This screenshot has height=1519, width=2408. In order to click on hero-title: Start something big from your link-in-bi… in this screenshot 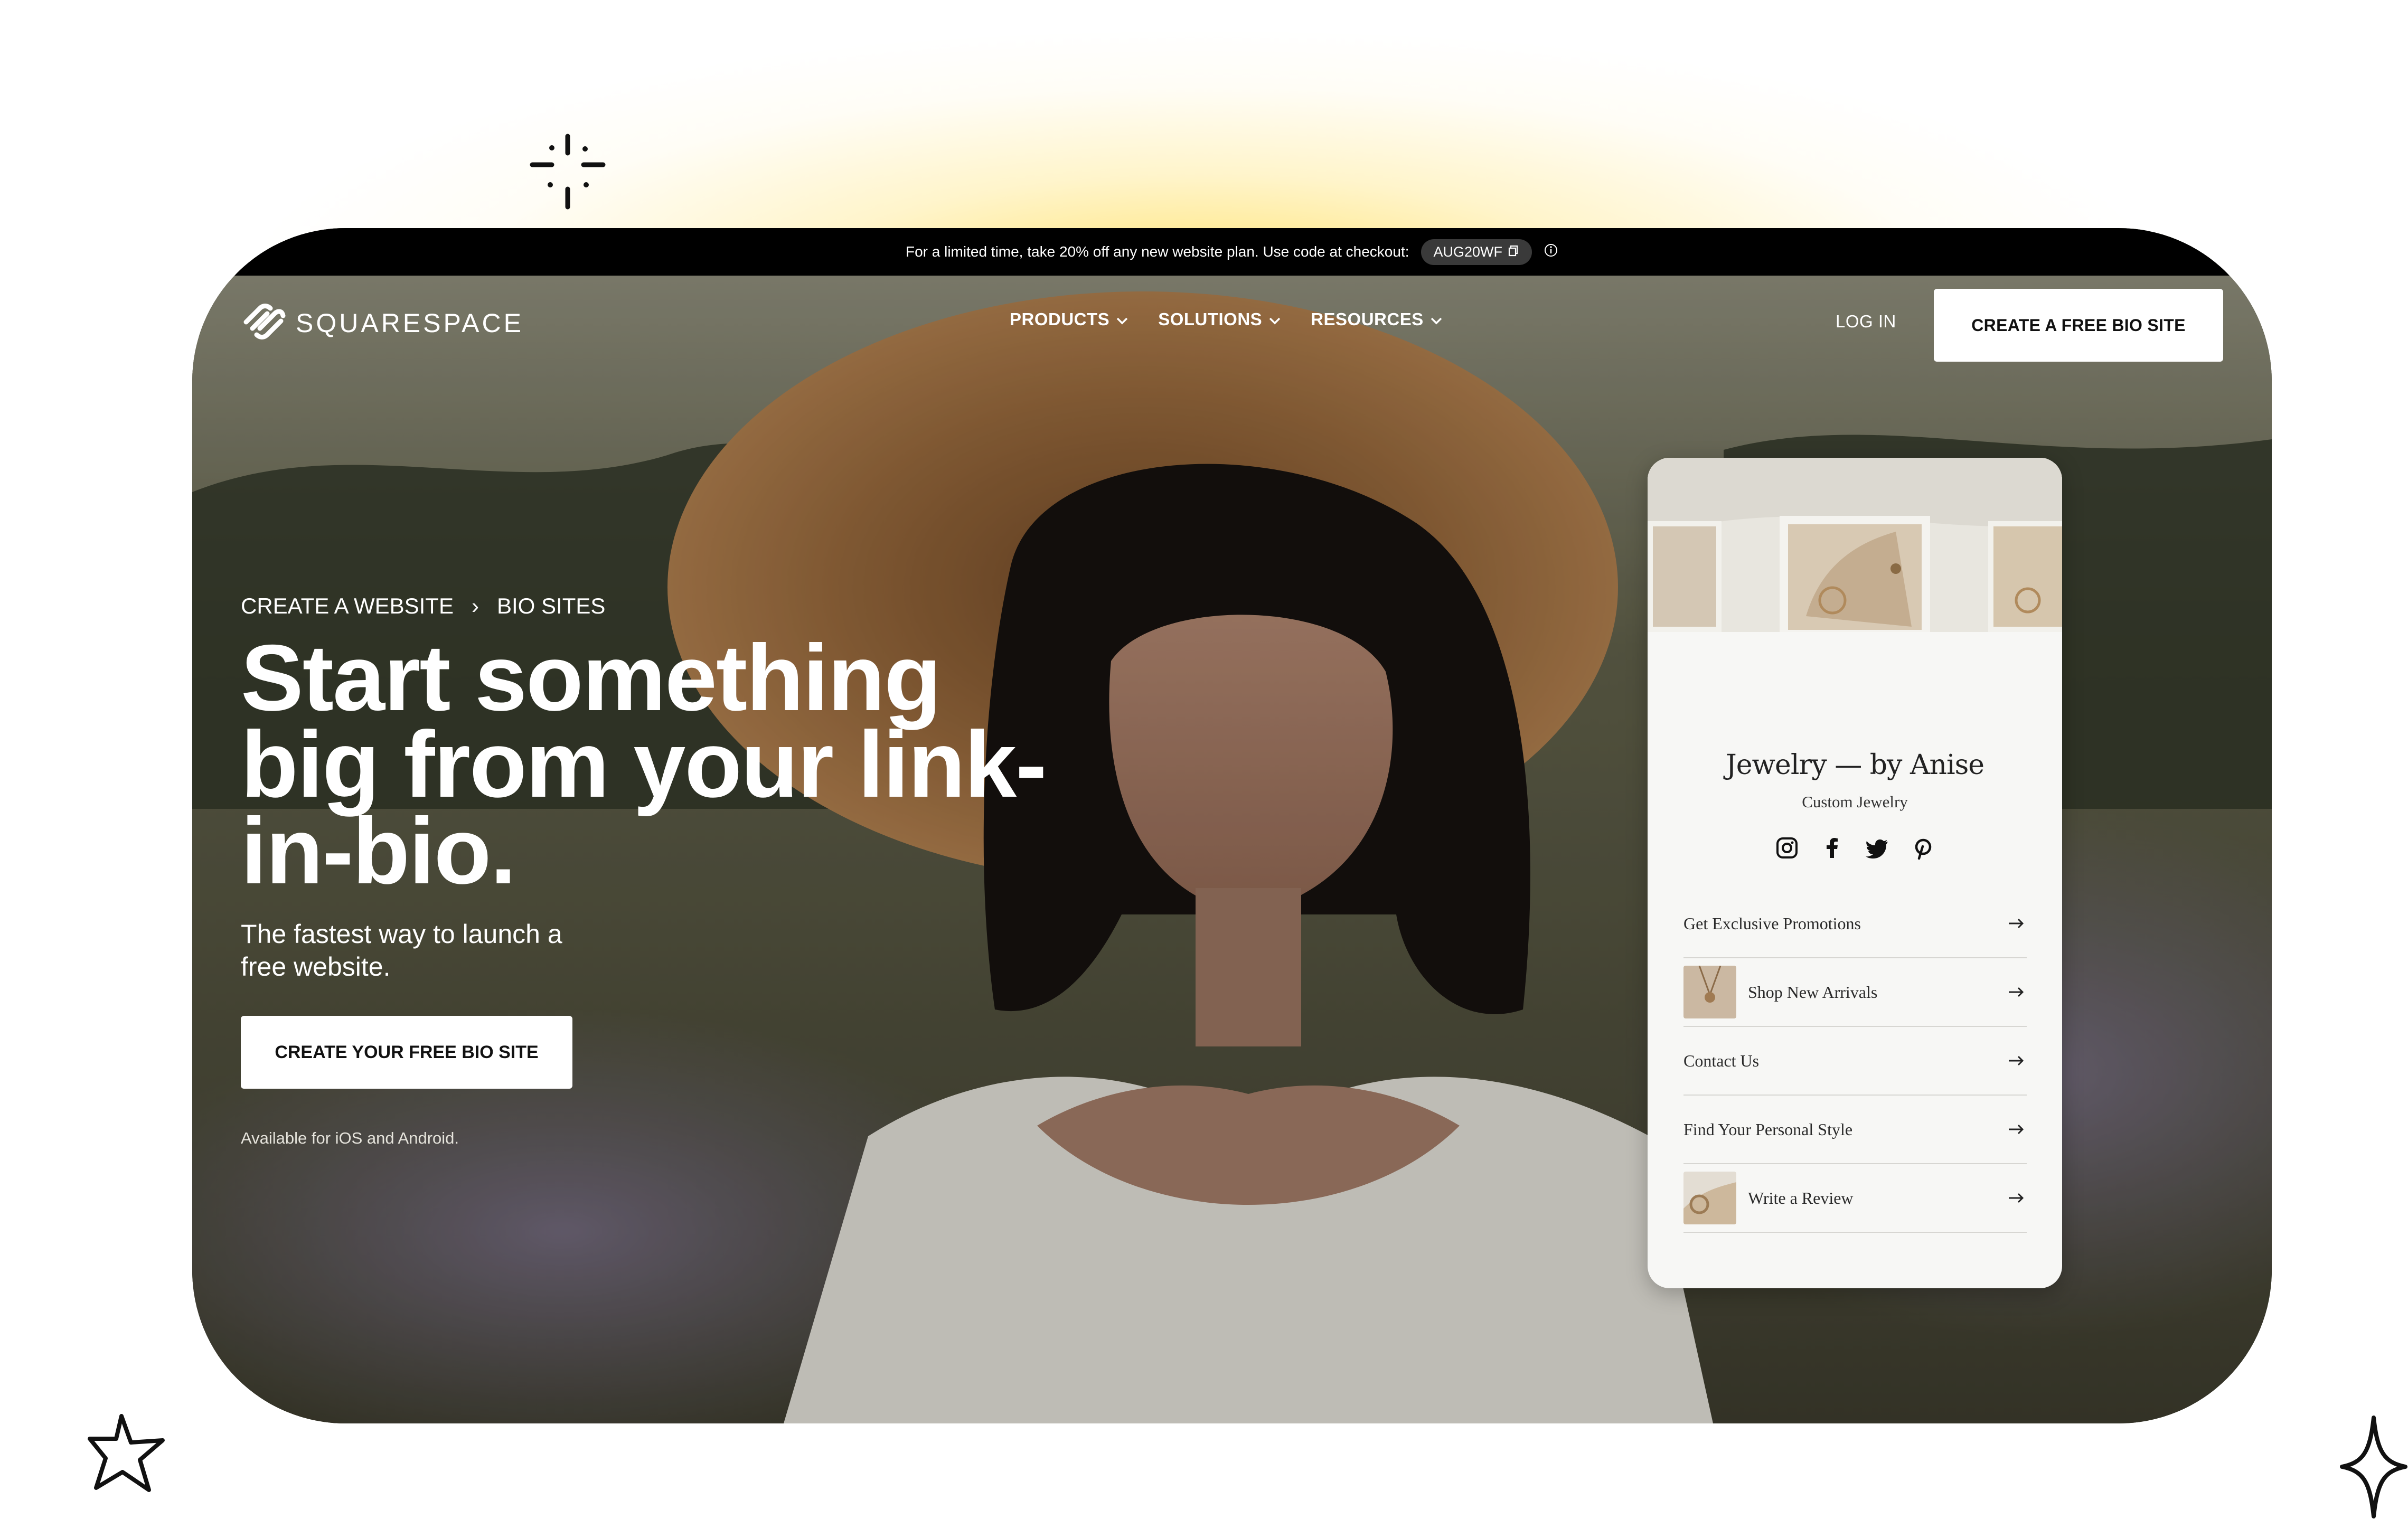, I will do `click(644, 764)`.